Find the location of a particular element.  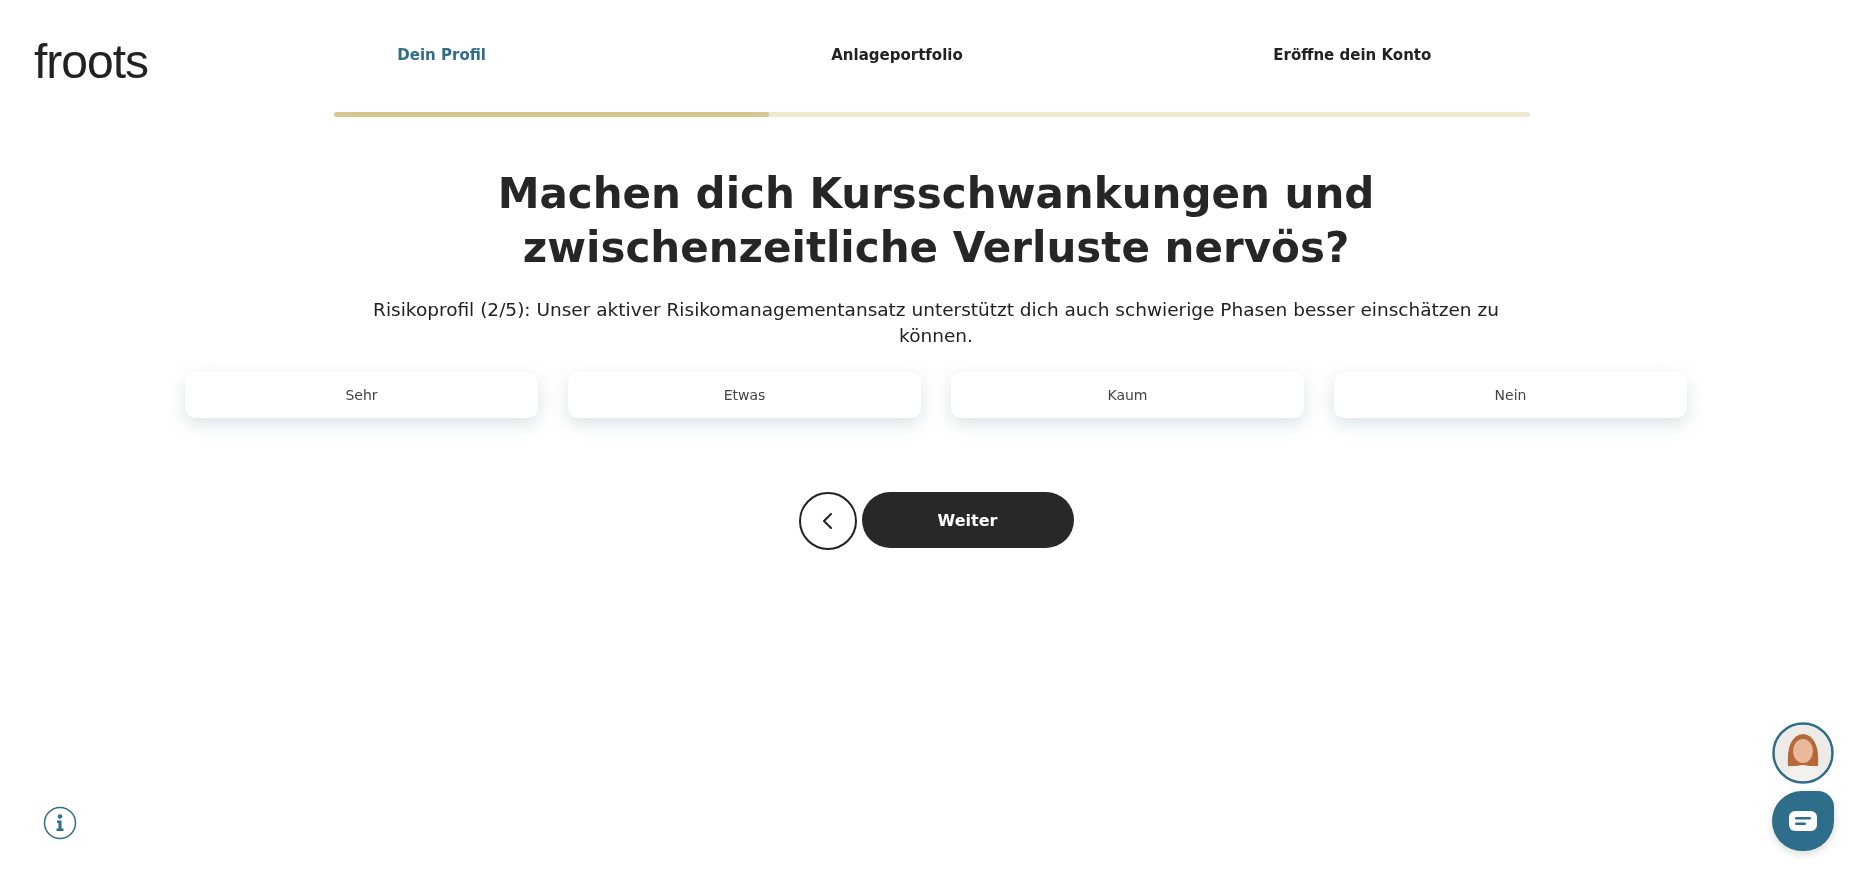

chat-button is located at coordinates (1803, 821).